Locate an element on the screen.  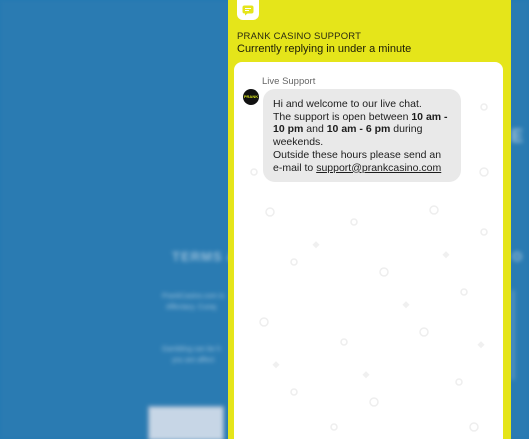
background-text: Gambling can be h is located at coordinates (191, 349).